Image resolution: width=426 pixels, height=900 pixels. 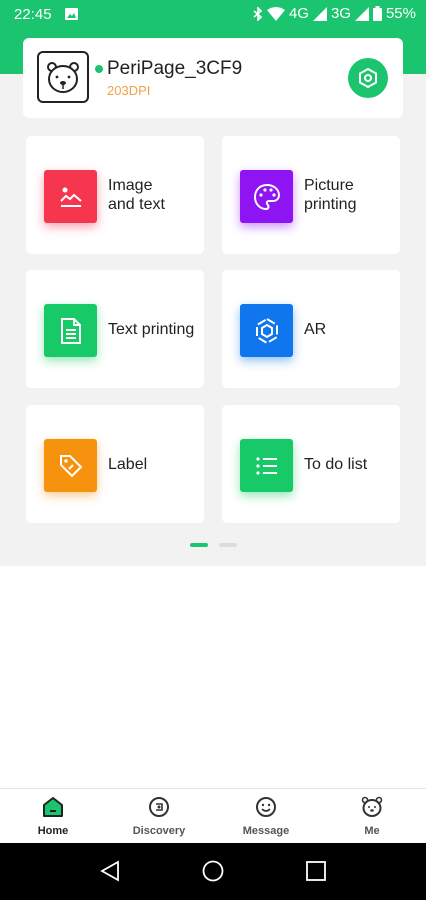 I want to click on network-3g-label: 3G, so click(x=340, y=13).